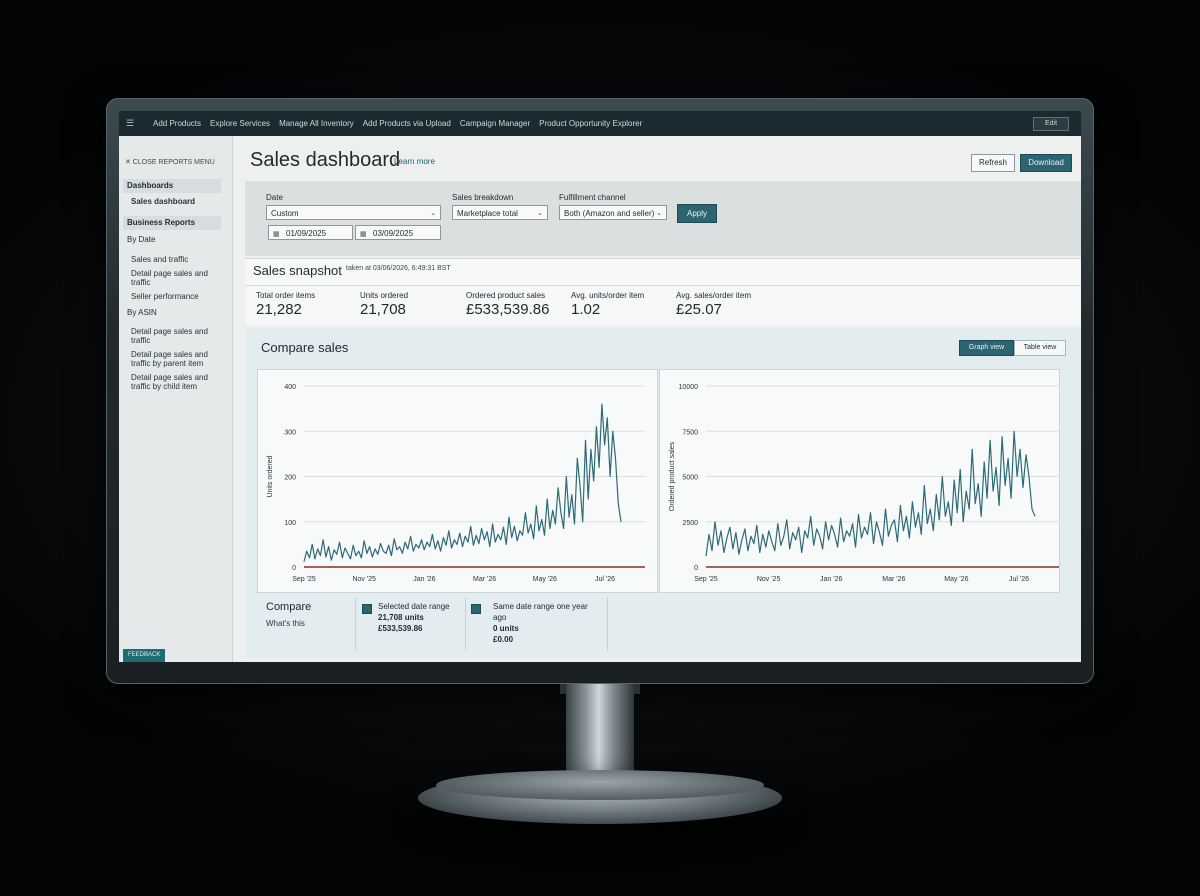 The image size is (1200, 896). I want to click on end-date-value: 03/09/2025, so click(393, 233).